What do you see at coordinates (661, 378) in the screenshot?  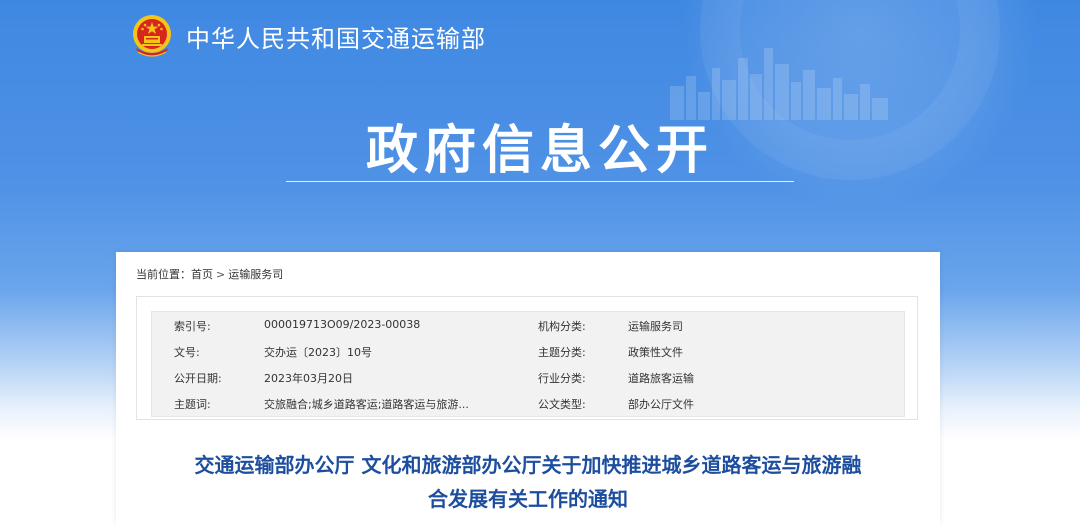 I see `industry-category-value: 道路旅客运输` at bounding box center [661, 378].